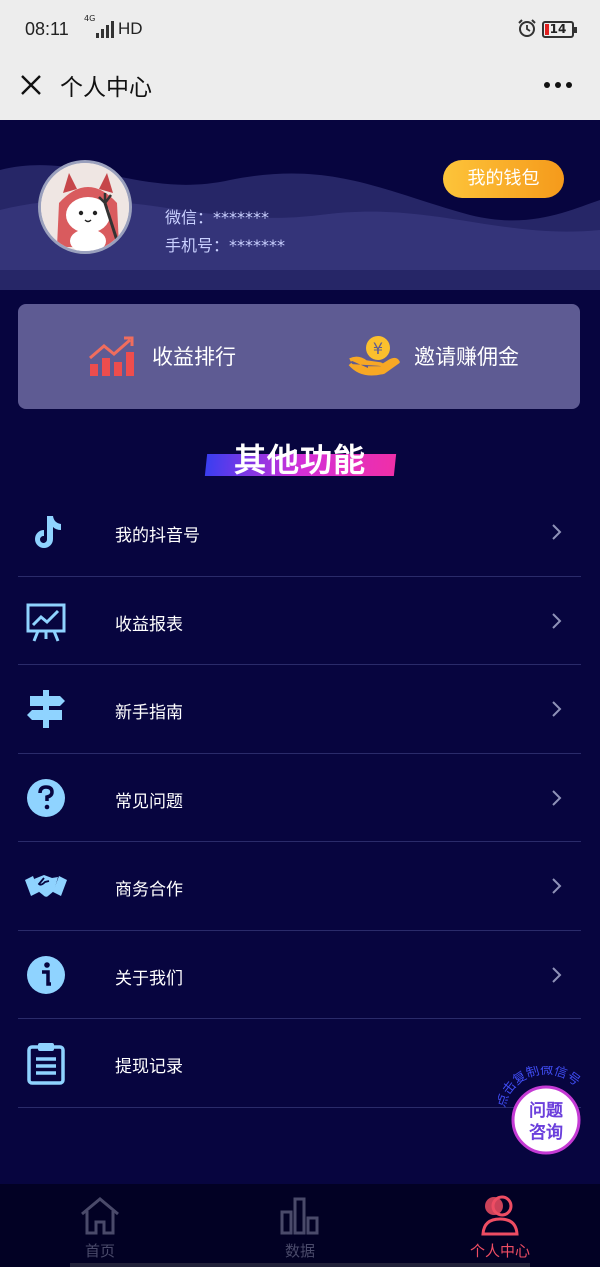  Describe the element at coordinates (99, 1251) in the screenshot. I see `nav-label: 首页` at that location.